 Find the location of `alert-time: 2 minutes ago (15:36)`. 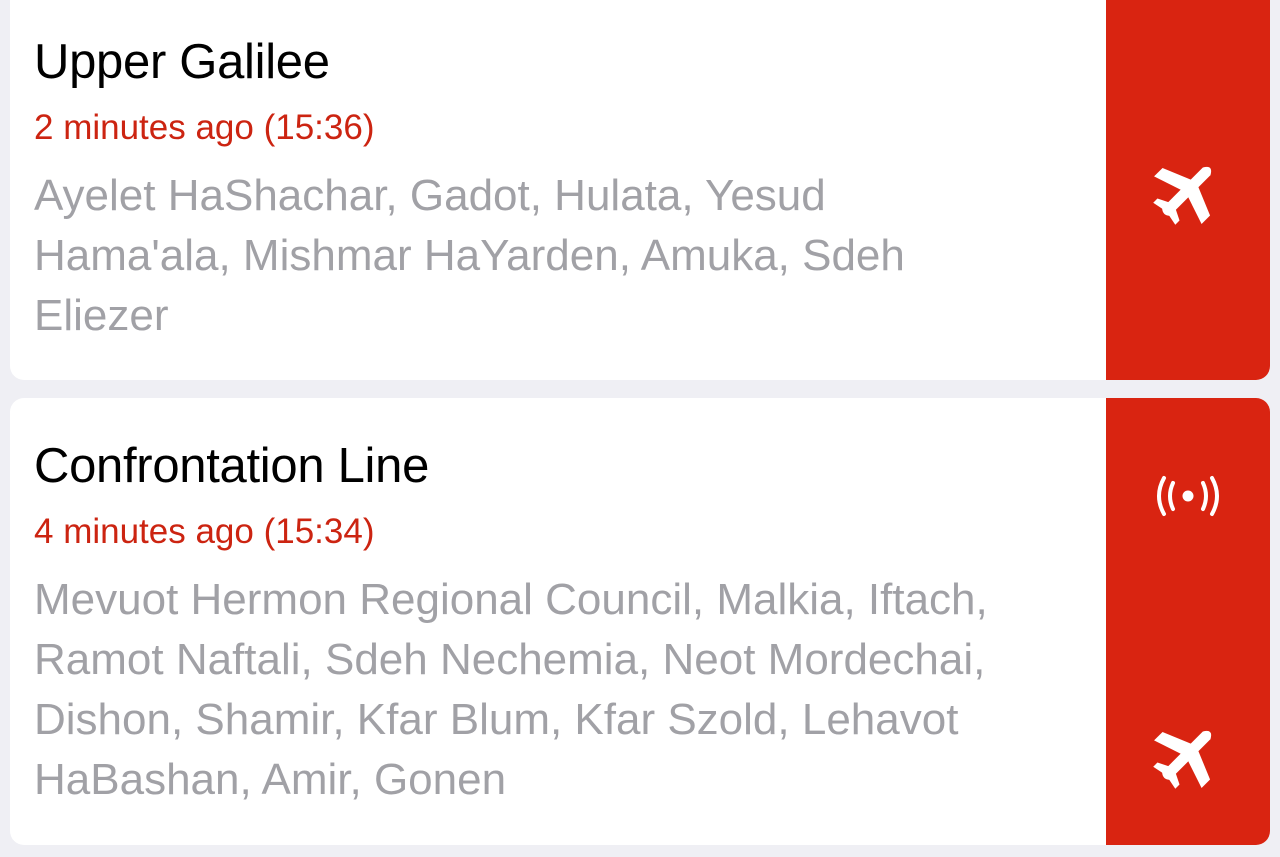

alert-time: 2 minutes ago (15:36) is located at coordinates (204, 127).